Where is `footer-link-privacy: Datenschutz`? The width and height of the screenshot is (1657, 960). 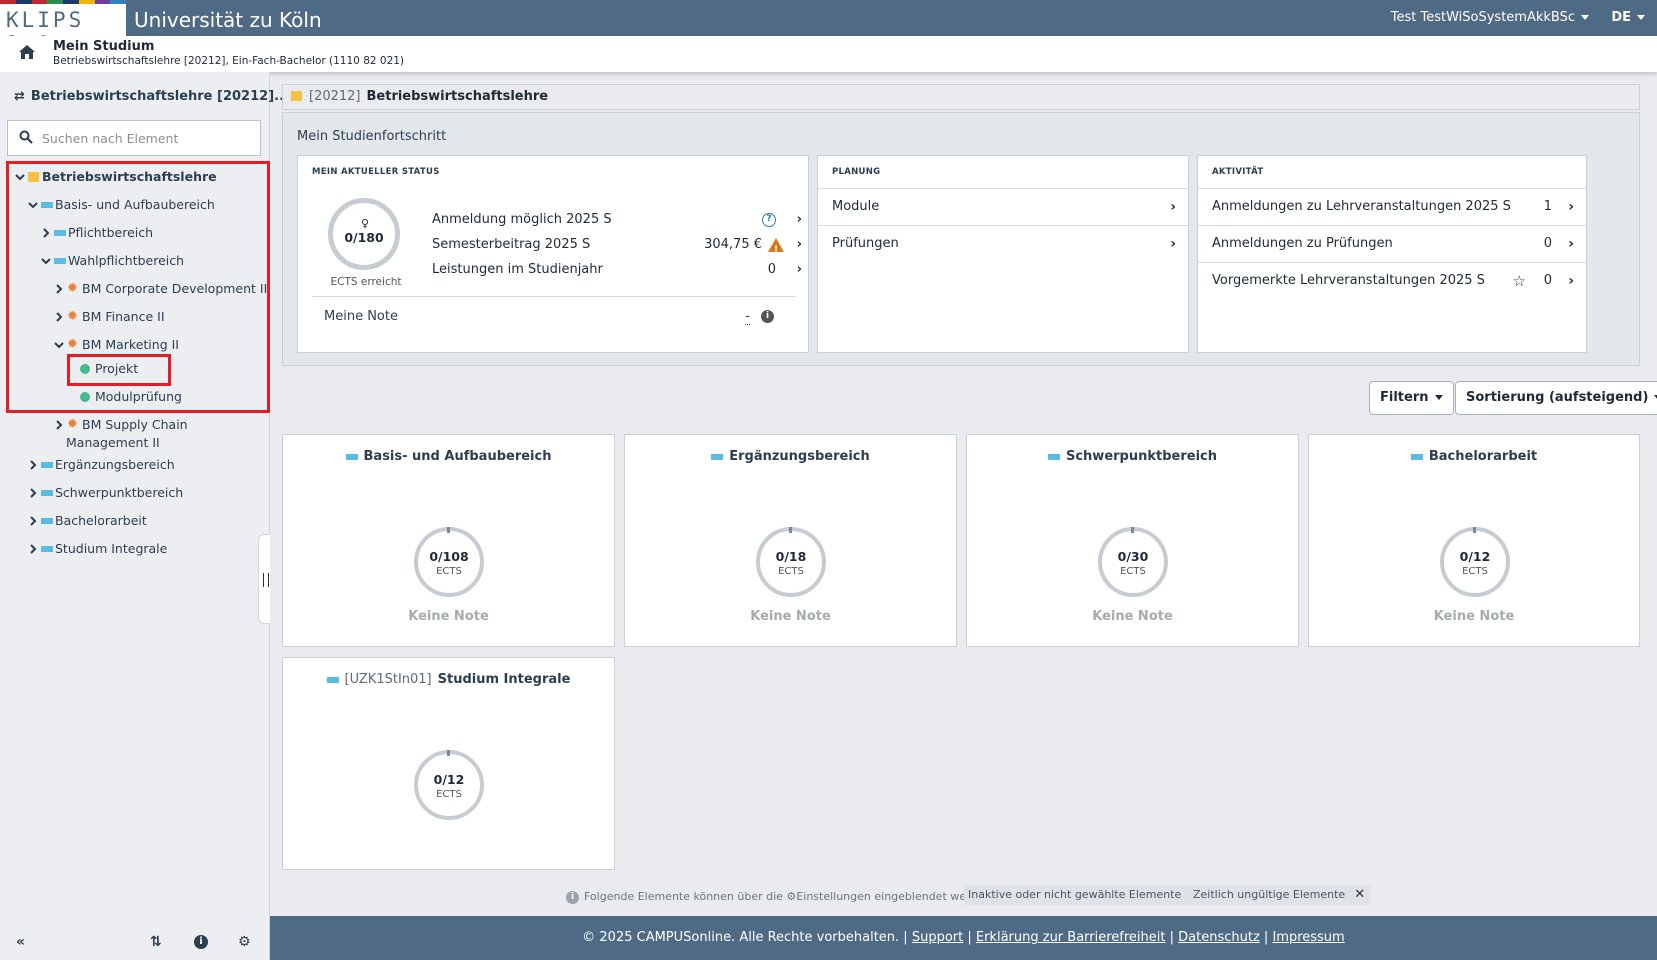 footer-link-privacy: Datenschutz is located at coordinates (1219, 937).